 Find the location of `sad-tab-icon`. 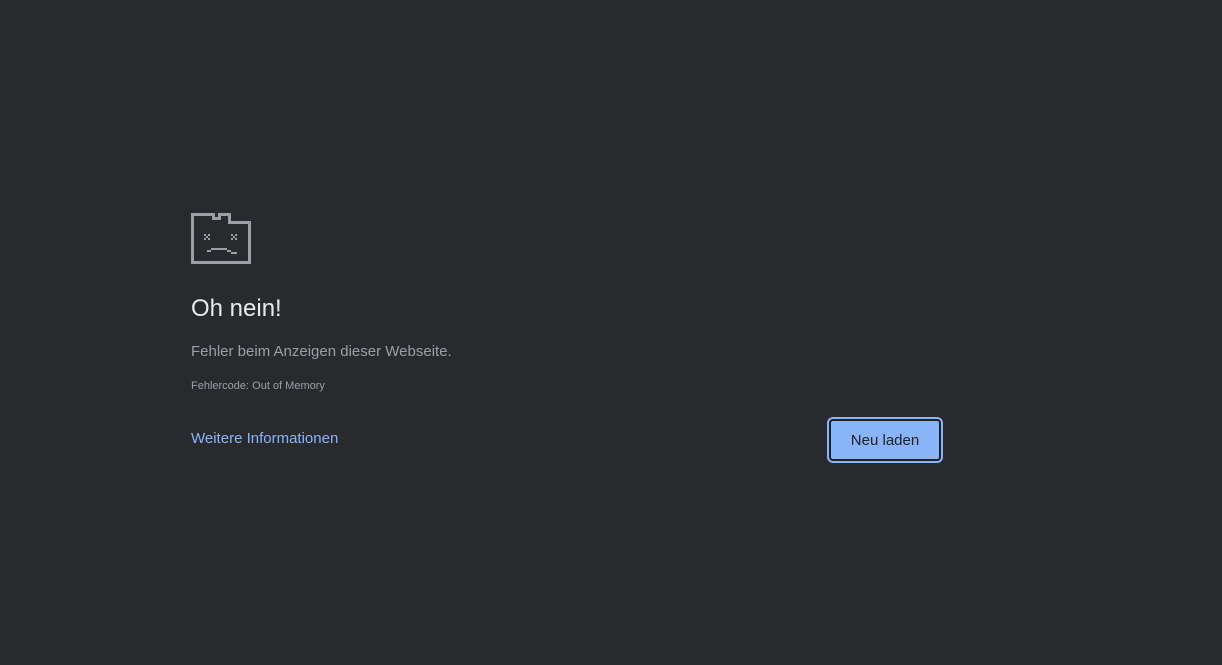

sad-tab-icon is located at coordinates (221, 238).